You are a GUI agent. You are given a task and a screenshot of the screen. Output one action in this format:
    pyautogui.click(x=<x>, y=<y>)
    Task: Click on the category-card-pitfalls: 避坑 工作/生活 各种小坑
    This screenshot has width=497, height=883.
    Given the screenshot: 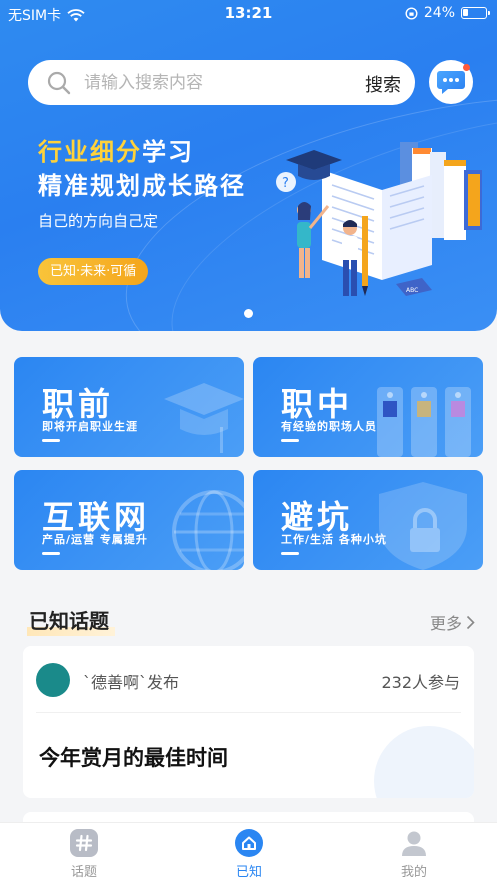 What is the action you would take?
    pyautogui.click(x=368, y=520)
    